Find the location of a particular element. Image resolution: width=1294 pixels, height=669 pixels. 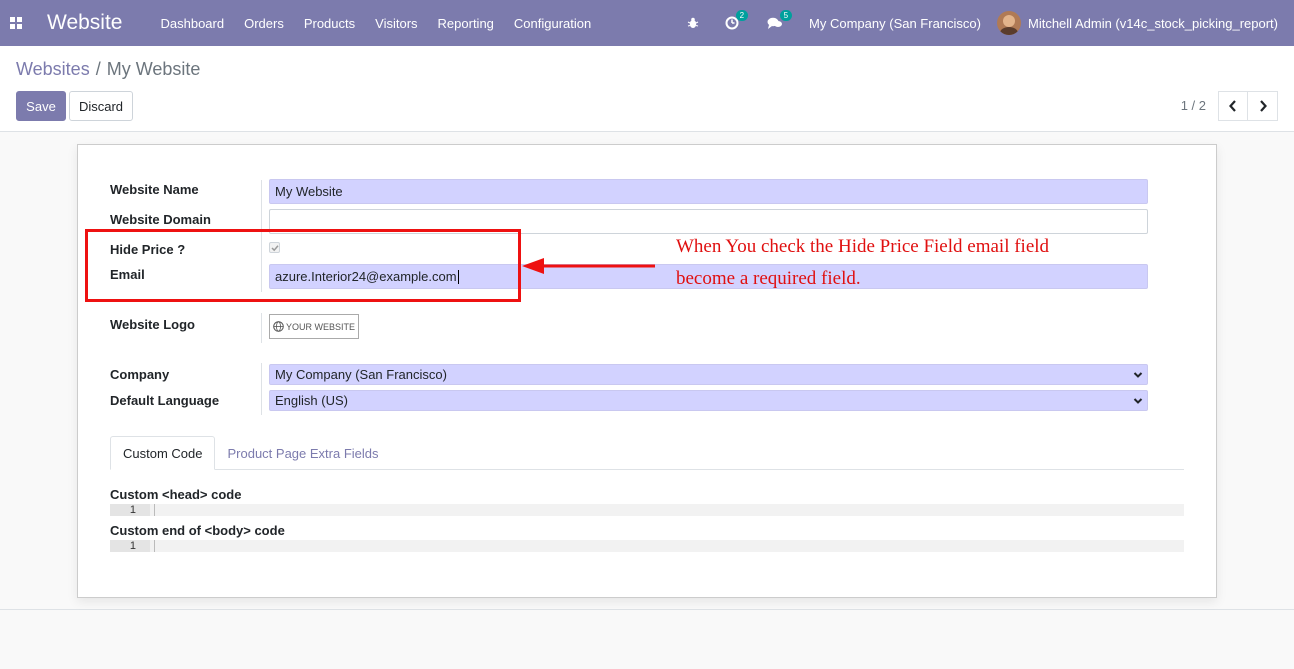

default-language-select: English (US) is located at coordinates (708, 400).